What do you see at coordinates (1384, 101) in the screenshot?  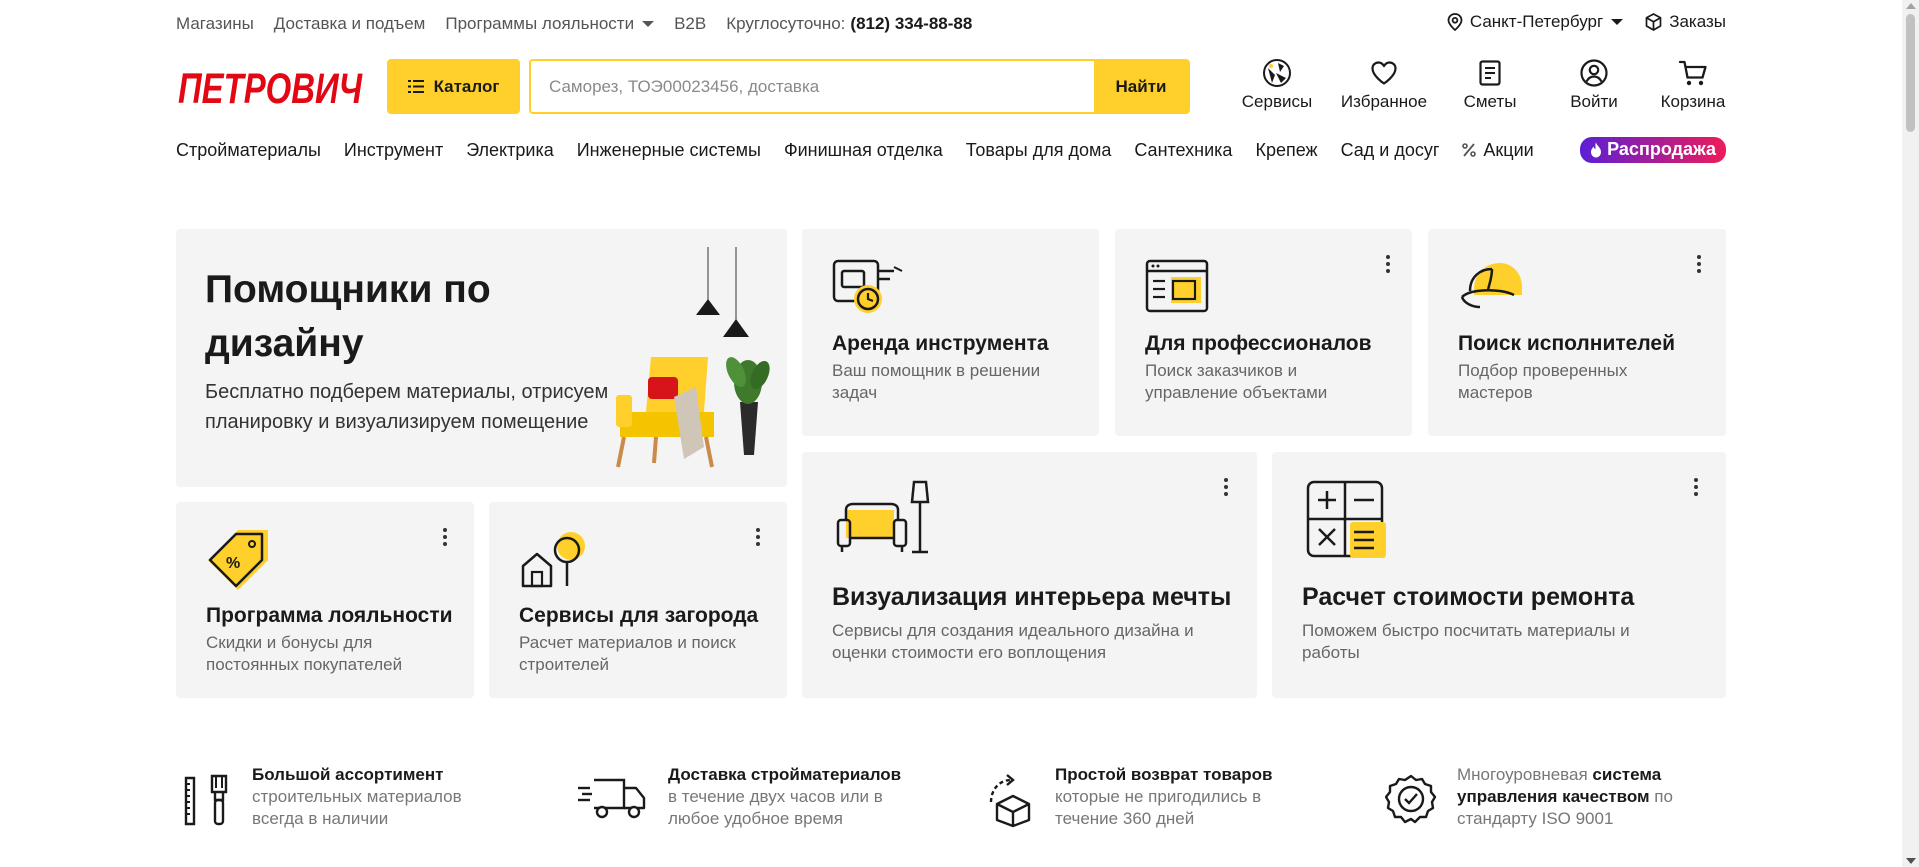 I see `favorites-label: Избранное` at bounding box center [1384, 101].